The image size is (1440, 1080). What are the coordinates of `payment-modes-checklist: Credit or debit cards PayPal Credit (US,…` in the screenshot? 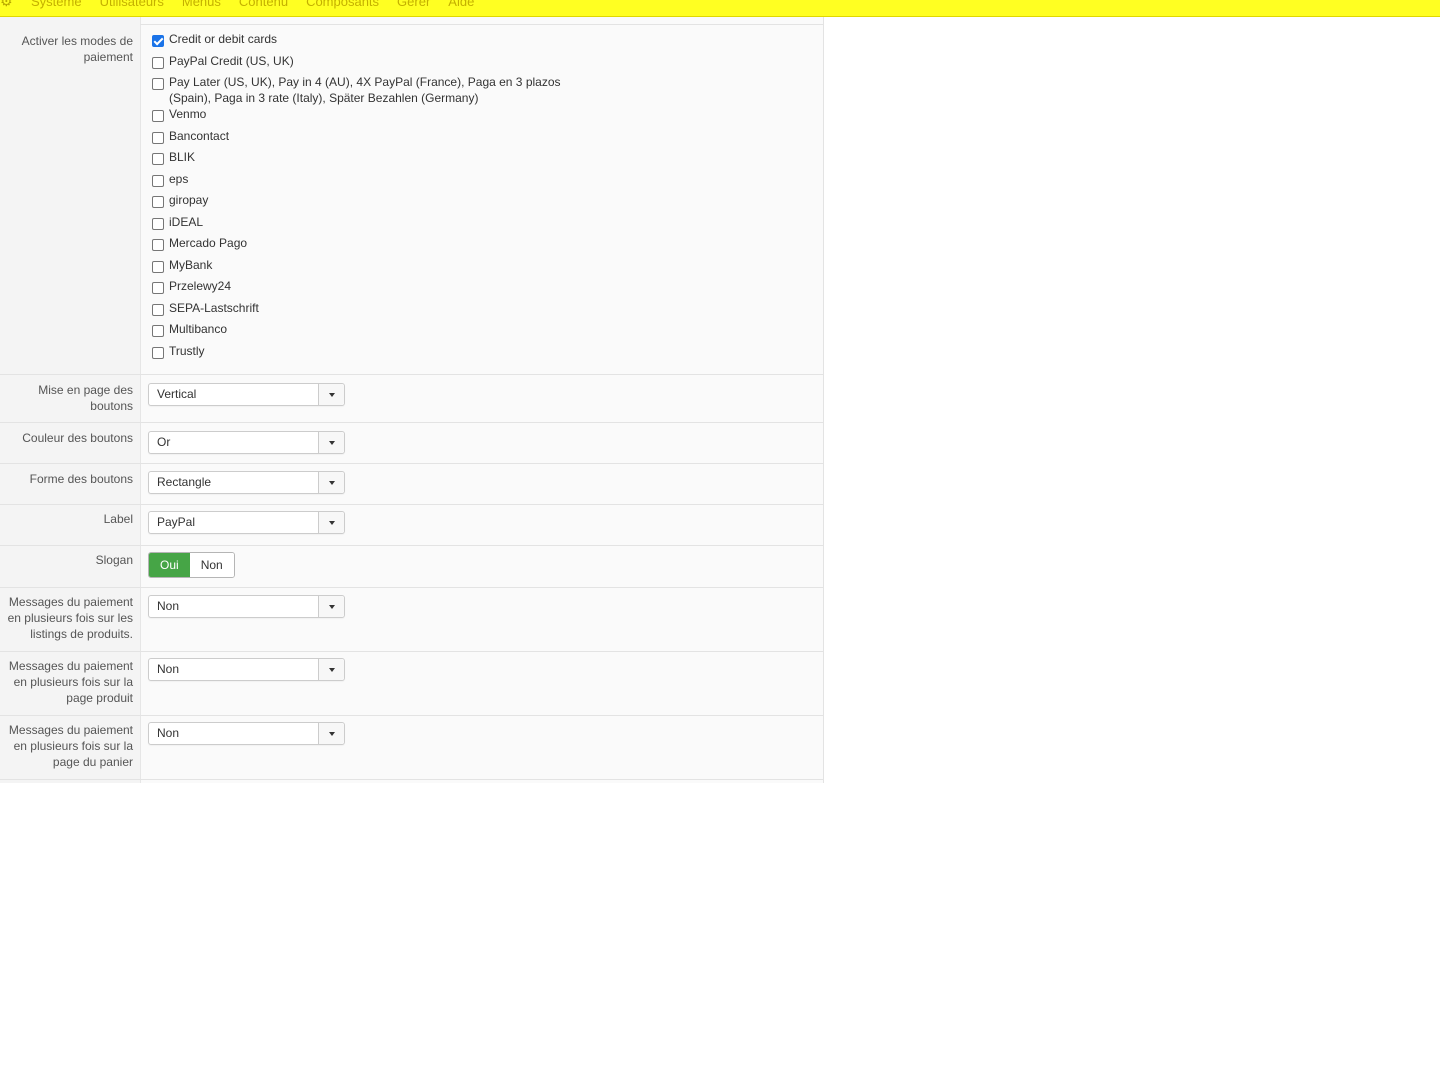 It's located at (362, 195).